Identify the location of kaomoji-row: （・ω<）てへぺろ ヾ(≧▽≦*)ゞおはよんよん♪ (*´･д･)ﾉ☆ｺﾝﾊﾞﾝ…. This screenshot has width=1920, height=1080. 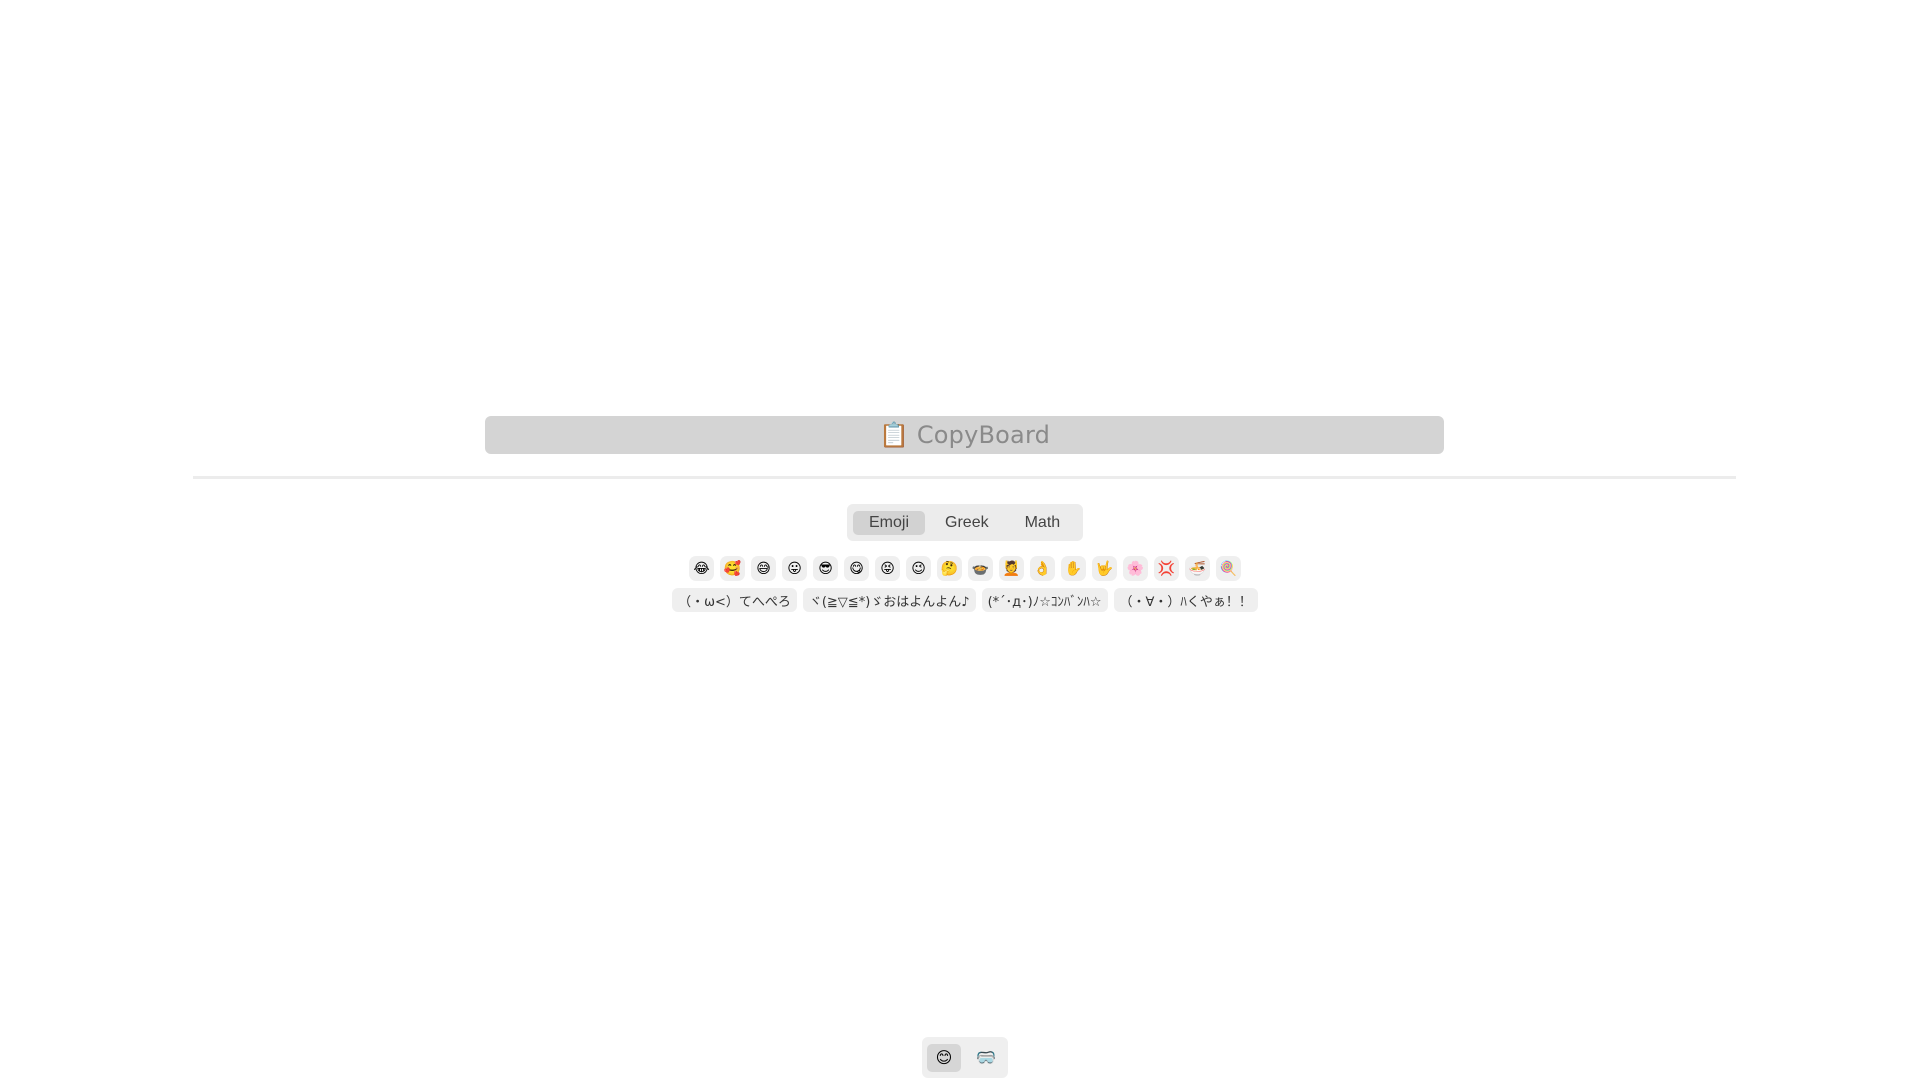
(965, 600).